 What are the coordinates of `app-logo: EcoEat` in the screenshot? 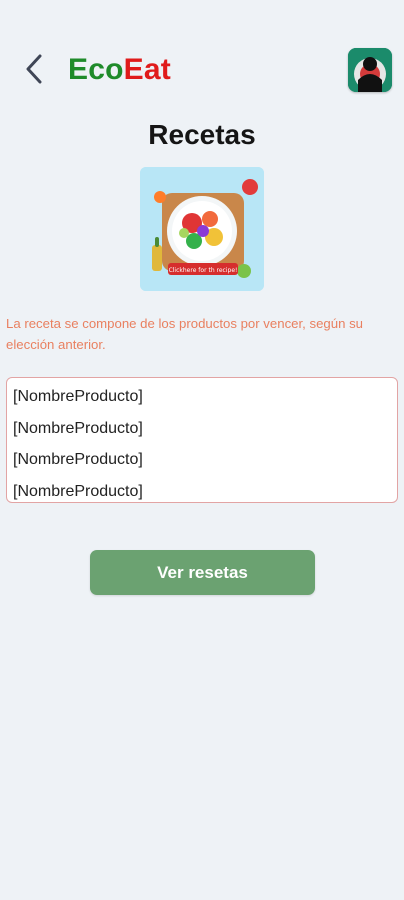 It's located at (119, 70).